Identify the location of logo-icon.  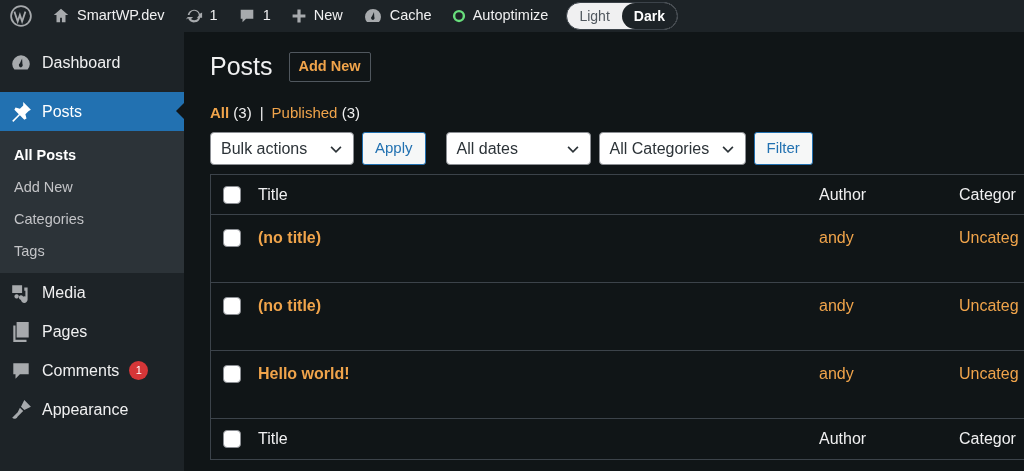
(21, 16).